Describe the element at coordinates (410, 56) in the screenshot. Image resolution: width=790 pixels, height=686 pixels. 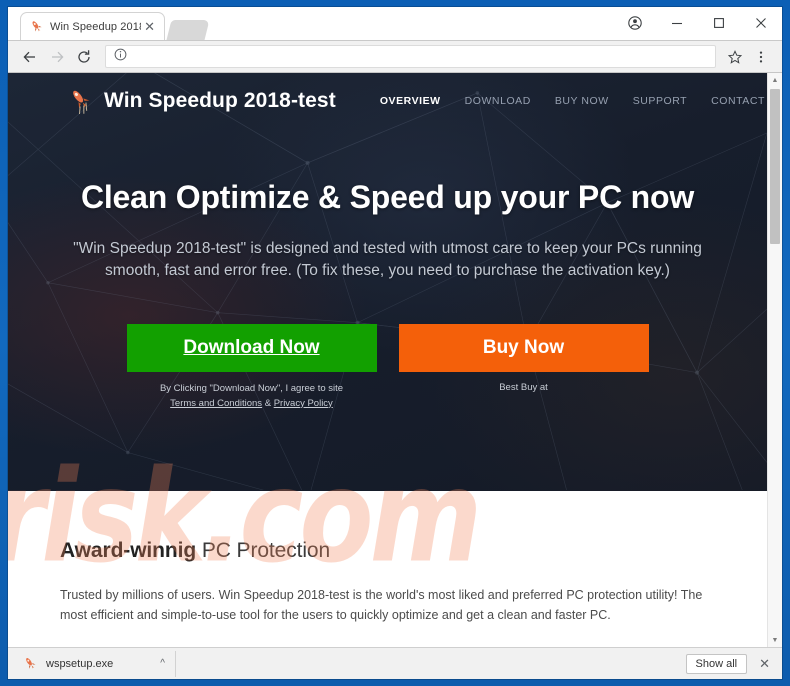
I see `address-bar` at that location.